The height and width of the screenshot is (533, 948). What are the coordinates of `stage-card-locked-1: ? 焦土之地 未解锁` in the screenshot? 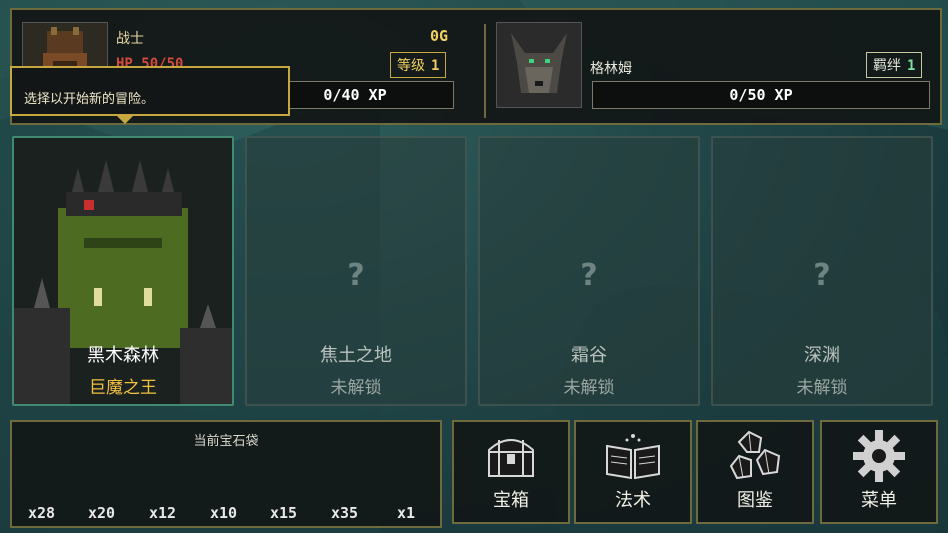 It's located at (356, 271).